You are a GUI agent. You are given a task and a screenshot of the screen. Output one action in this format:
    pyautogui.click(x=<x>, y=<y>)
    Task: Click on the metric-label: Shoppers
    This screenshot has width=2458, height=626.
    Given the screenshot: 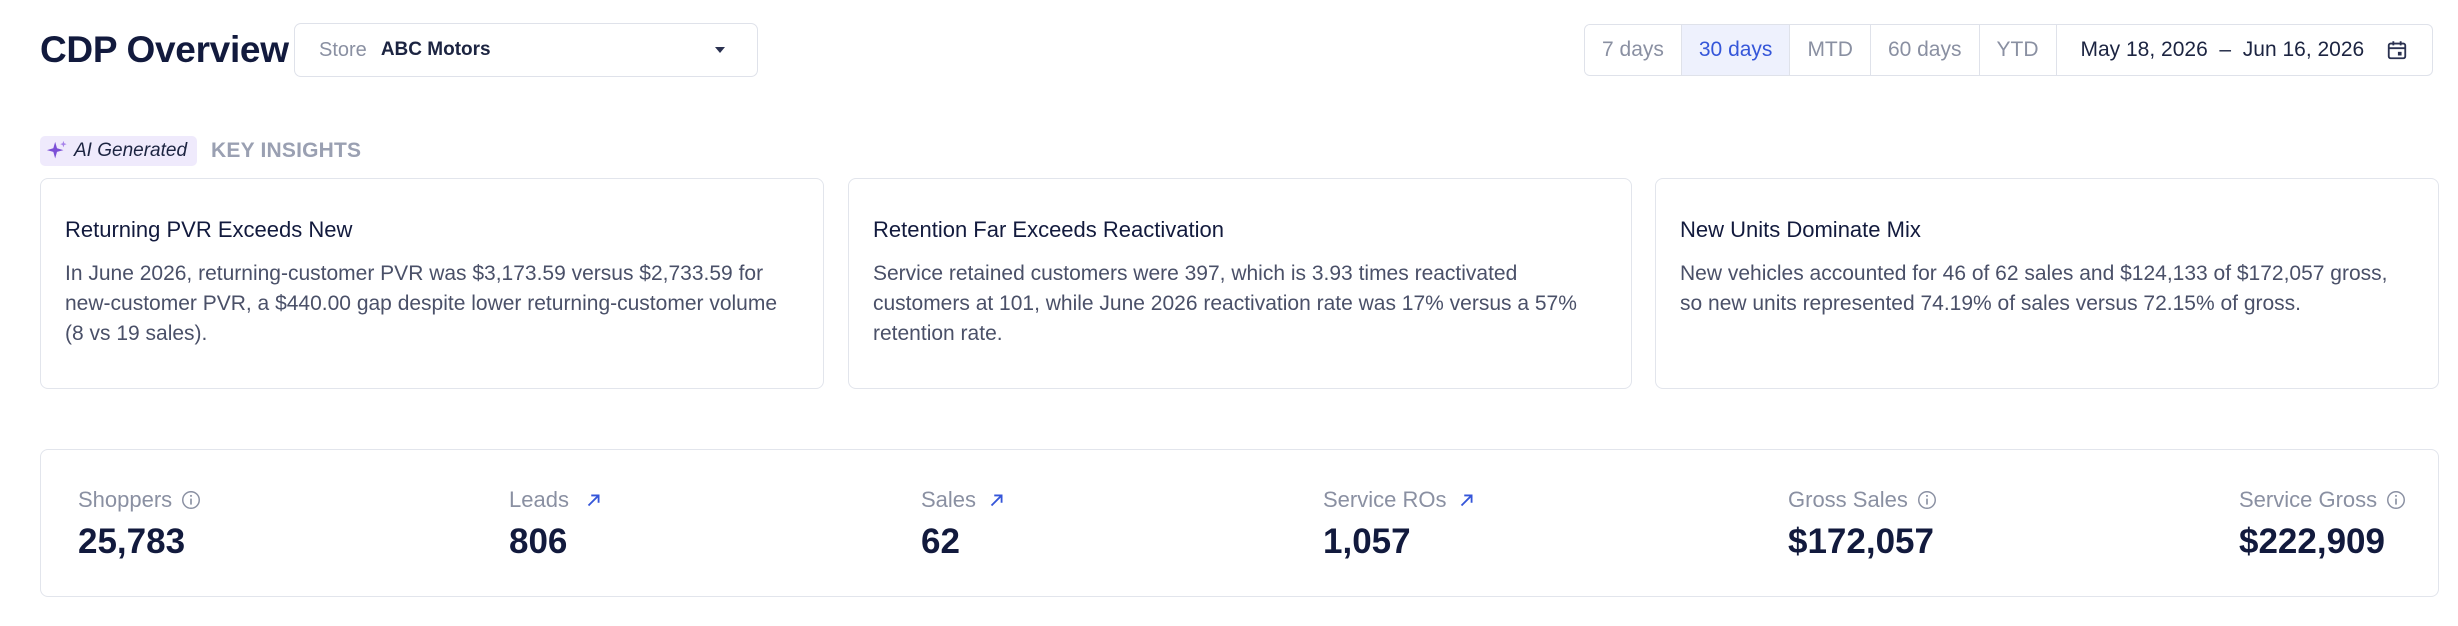 What is the action you would take?
    pyautogui.click(x=125, y=499)
    